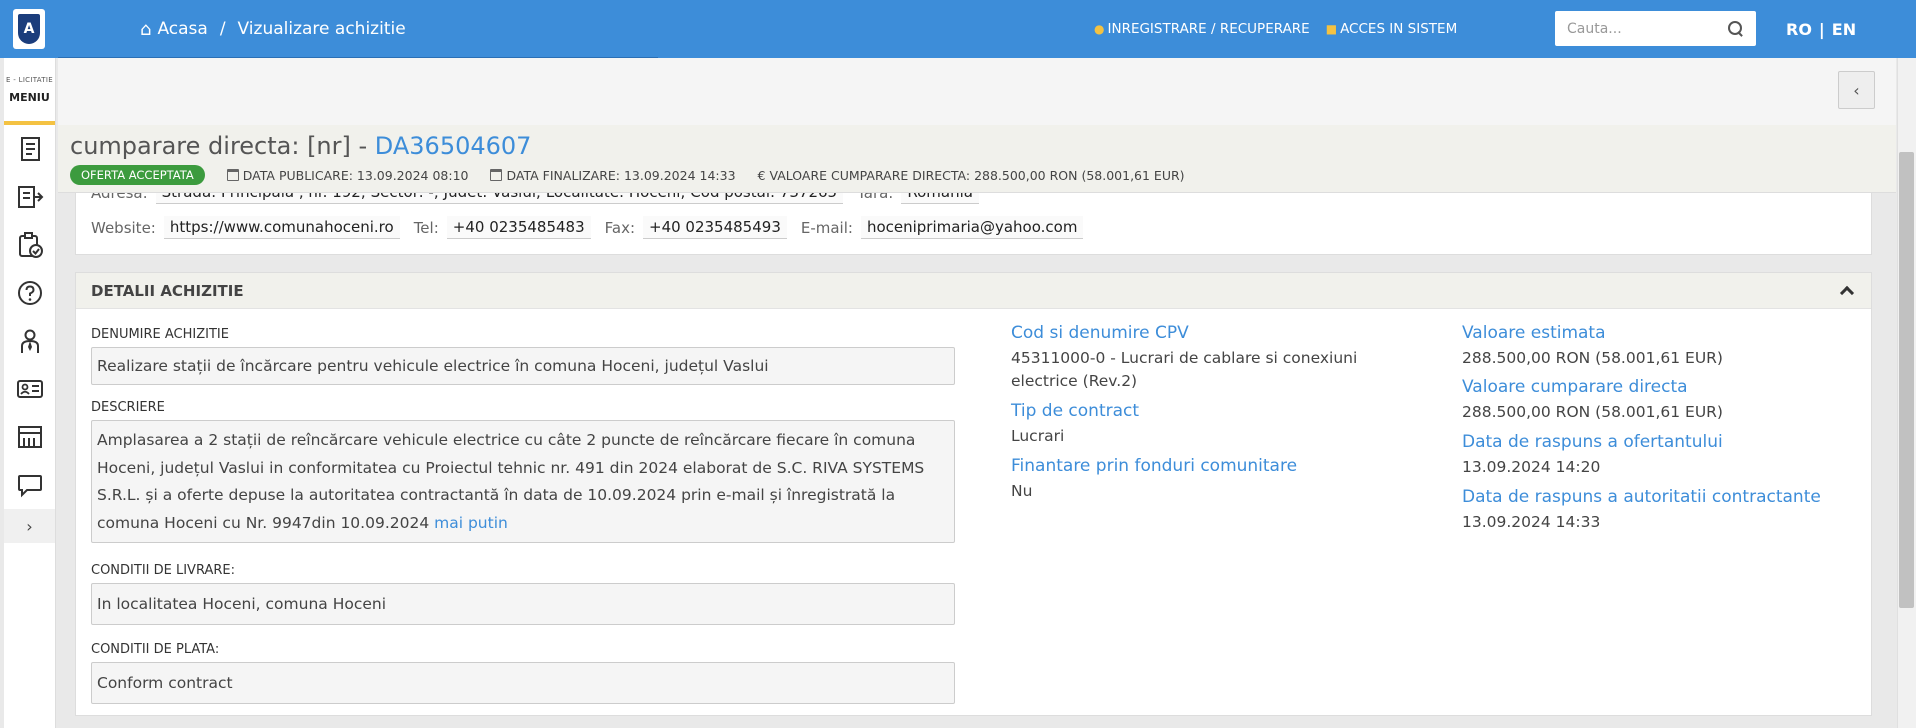 The width and height of the screenshot is (1916, 728). I want to click on bidder-response-label: Data de raspuns a ofertantului, so click(1592, 442).